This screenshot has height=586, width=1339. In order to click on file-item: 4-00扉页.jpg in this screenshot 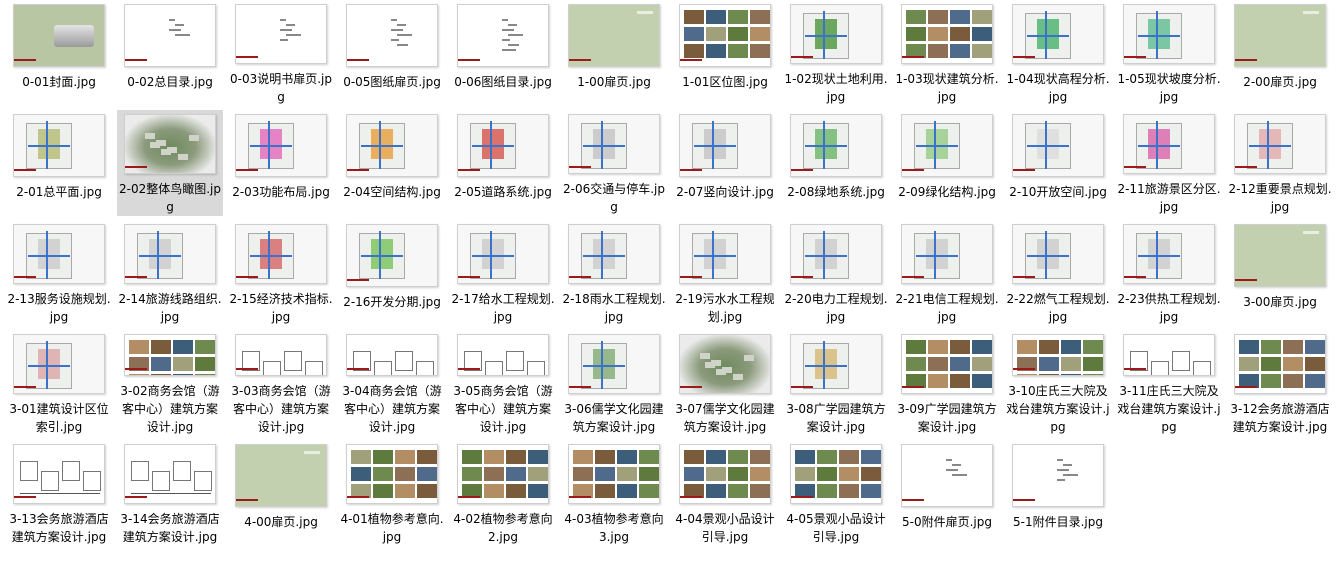, I will do `click(281, 493)`.